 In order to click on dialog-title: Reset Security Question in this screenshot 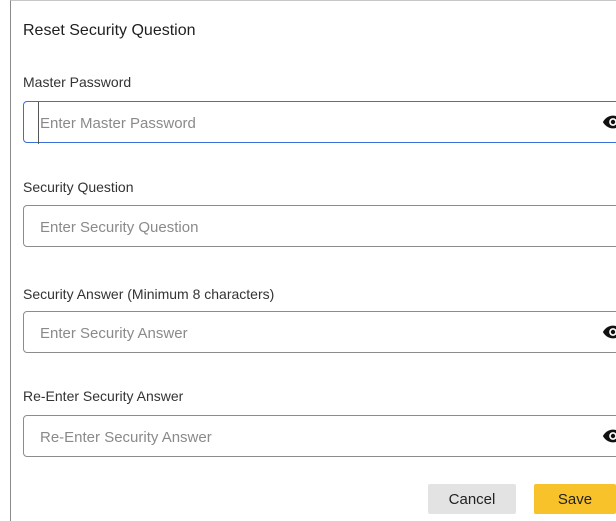, I will do `click(109, 30)`.